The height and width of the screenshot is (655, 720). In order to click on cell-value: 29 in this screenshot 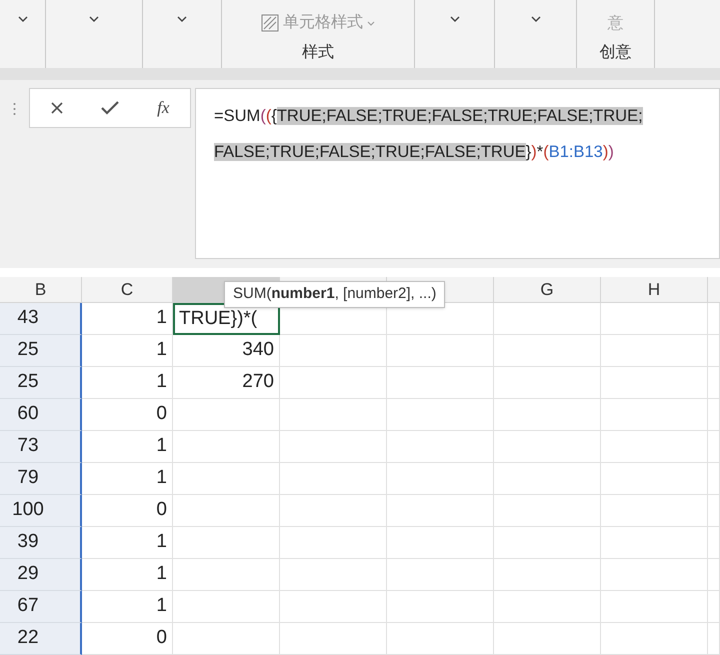, I will do `click(28, 574)`.